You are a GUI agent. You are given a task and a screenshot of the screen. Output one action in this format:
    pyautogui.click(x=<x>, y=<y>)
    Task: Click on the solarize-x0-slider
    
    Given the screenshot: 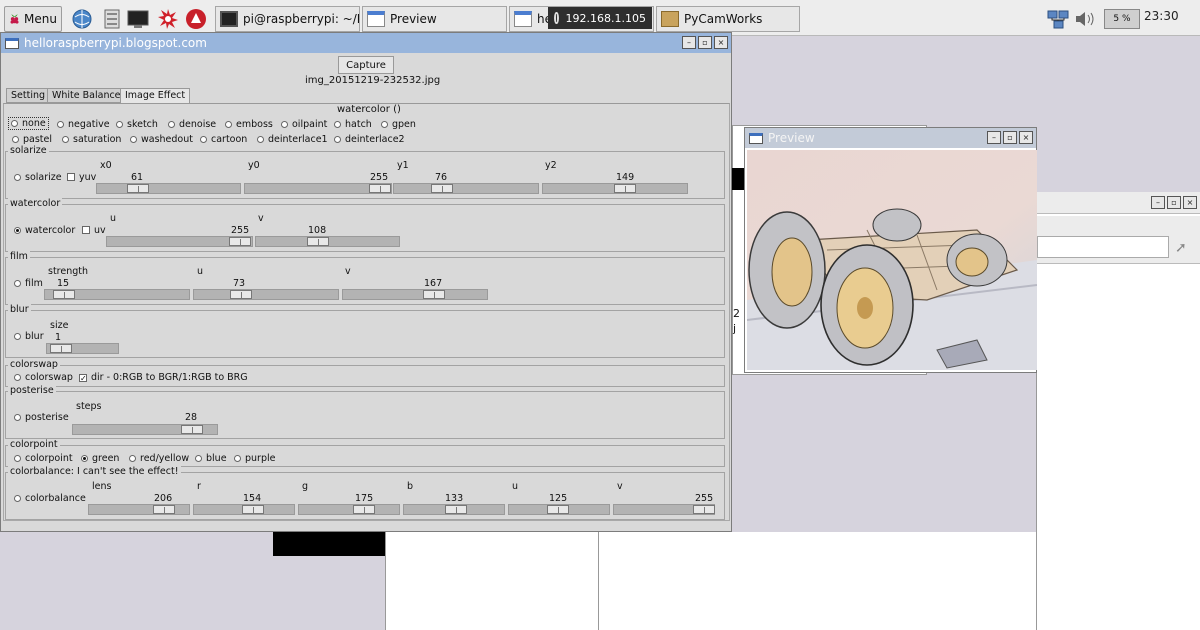 What is the action you would take?
    pyautogui.click(x=168, y=188)
    